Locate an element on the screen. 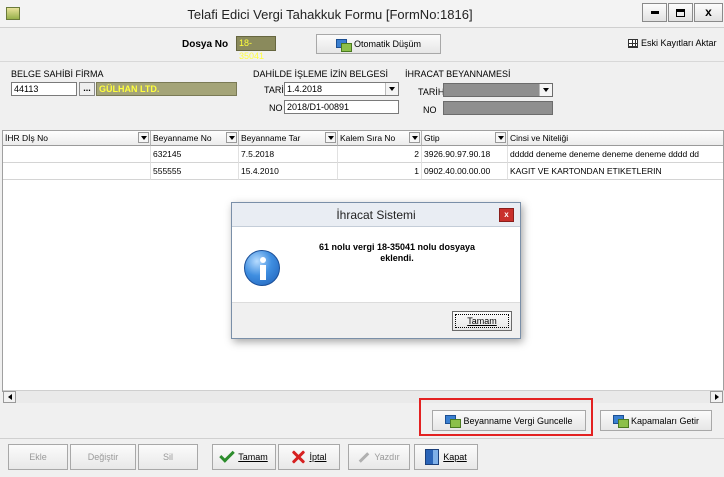 The height and width of the screenshot is (477, 724). otomatik-dusum-button: Otomatik Düşüm is located at coordinates (378, 44).